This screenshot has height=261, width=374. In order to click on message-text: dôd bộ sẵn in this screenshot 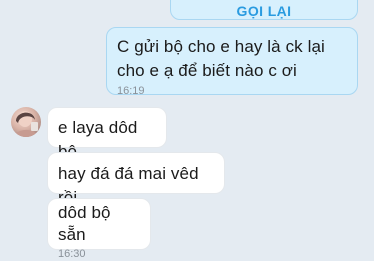, I will do `click(84, 223)`.